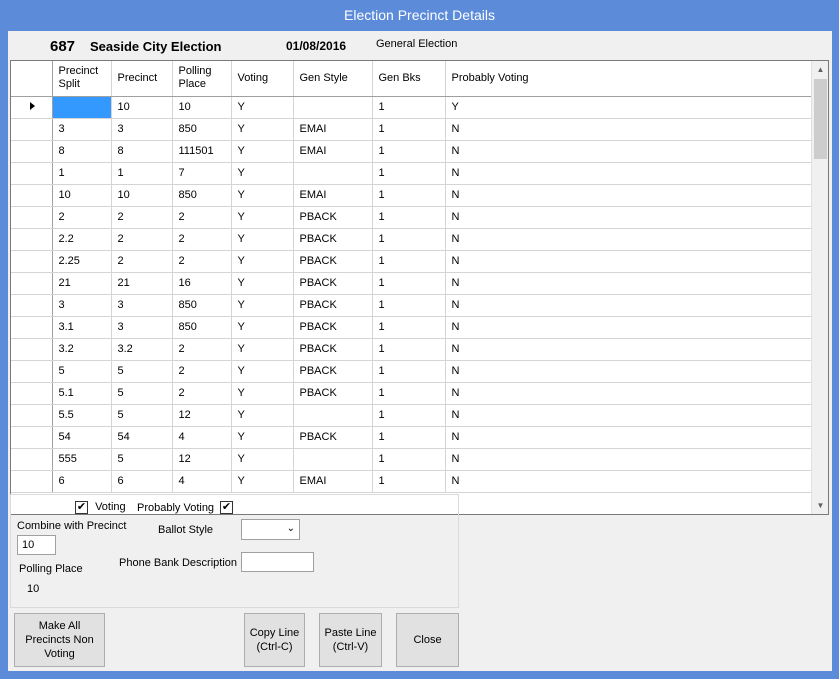 The height and width of the screenshot is (679, 839). What do you see at coordinates (142, 151) in the screenshot?
I see `cell-precinct: 8` at bounding box center [142, 151].